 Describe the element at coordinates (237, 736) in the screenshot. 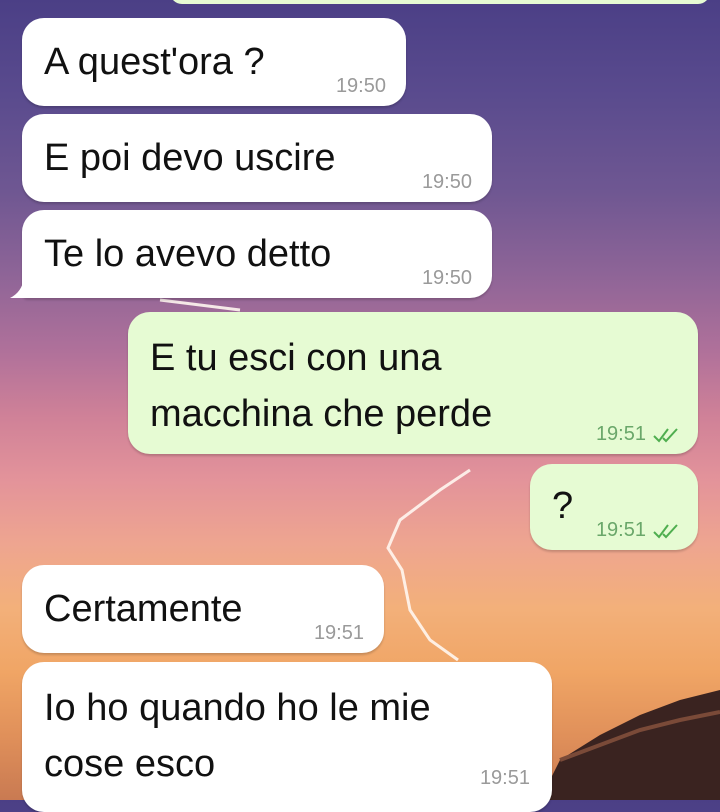

I see `message-text: Io ho quando ho le mie cose esco` at that location.